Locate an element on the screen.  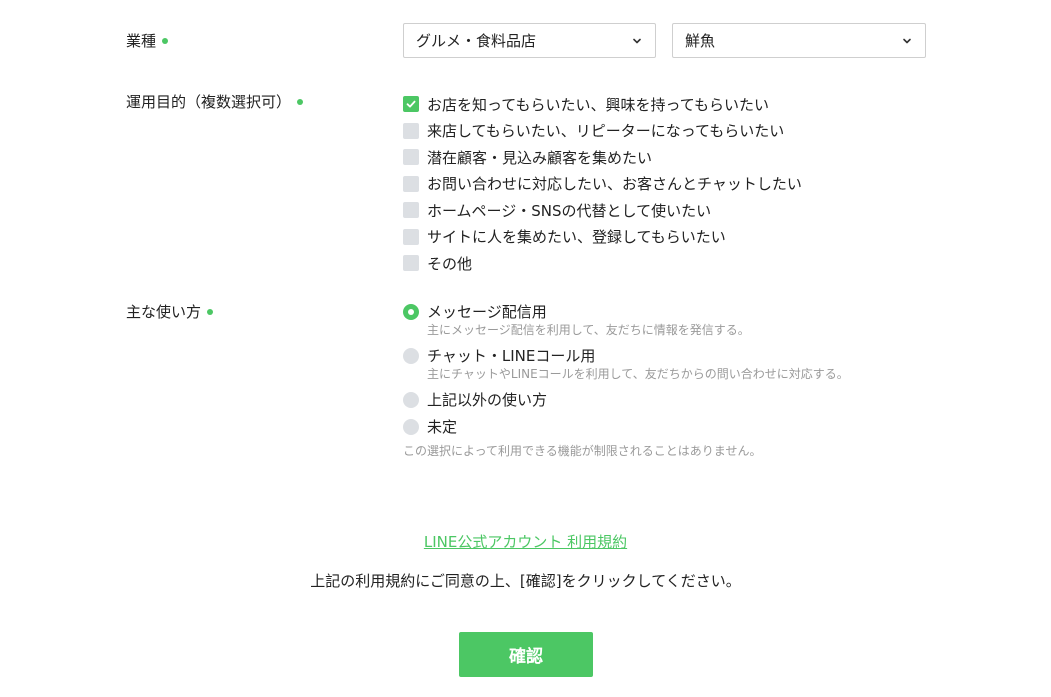
purpose-option: ホームページ・SNSの代替として使いたい is located at coordinates (602, 210).